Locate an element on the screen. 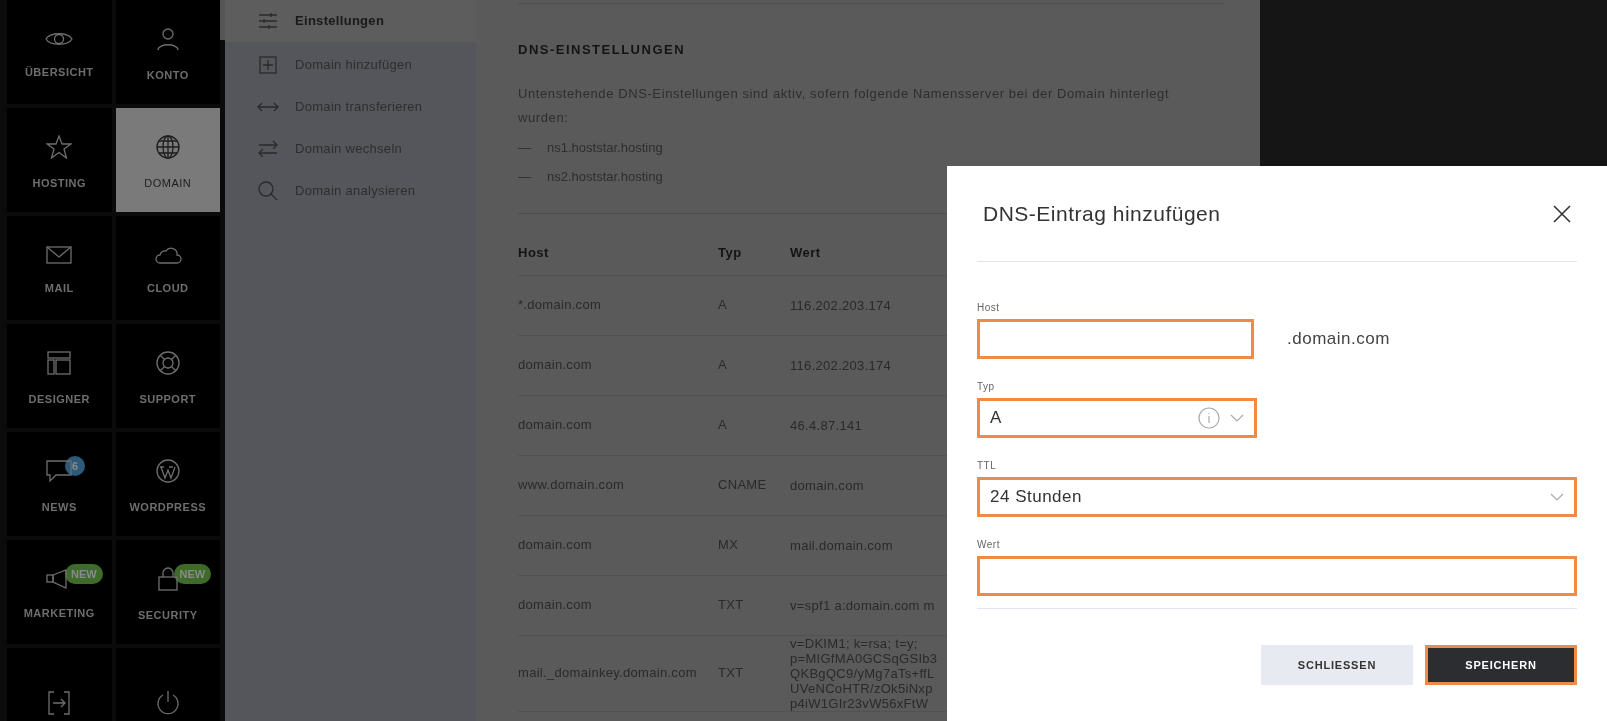 The height and width of the screenshot is (721, 1607). tile-label: DOMAIN is located at coordinates (168, 183).